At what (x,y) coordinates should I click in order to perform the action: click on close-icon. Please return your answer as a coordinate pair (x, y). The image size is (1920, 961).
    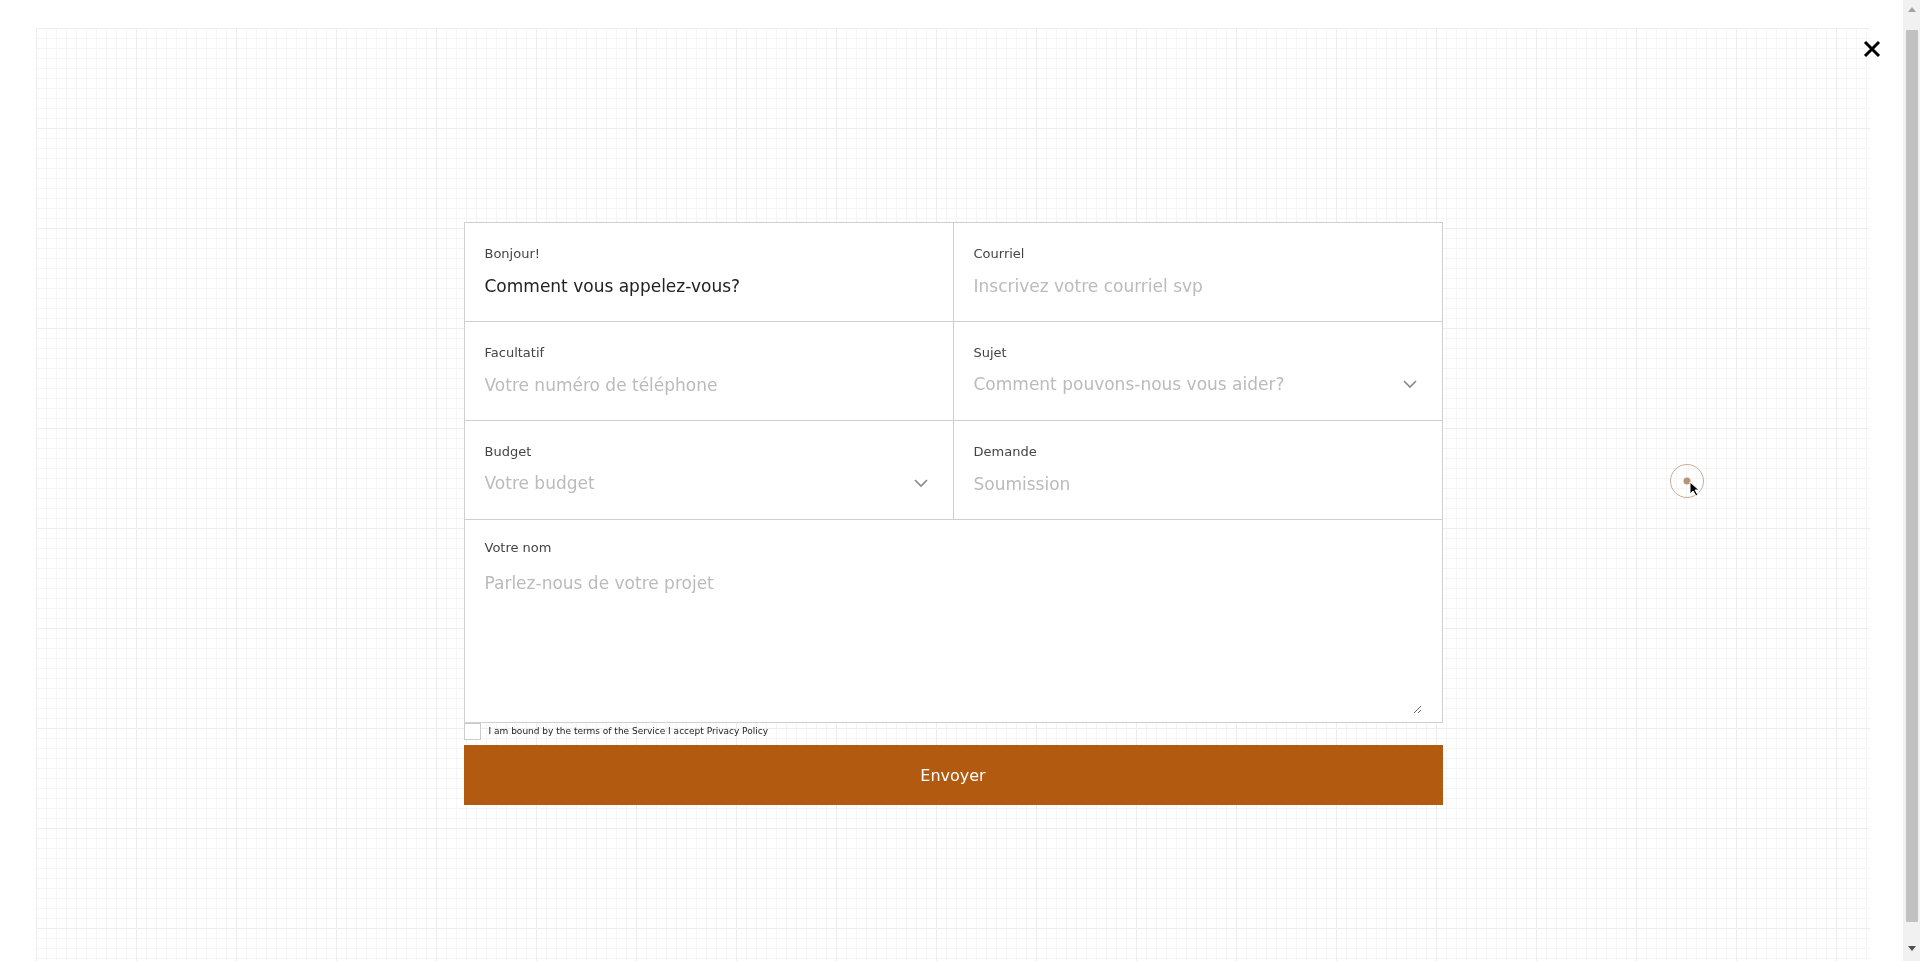
    Looking at the image, I should click on (1872, 49).